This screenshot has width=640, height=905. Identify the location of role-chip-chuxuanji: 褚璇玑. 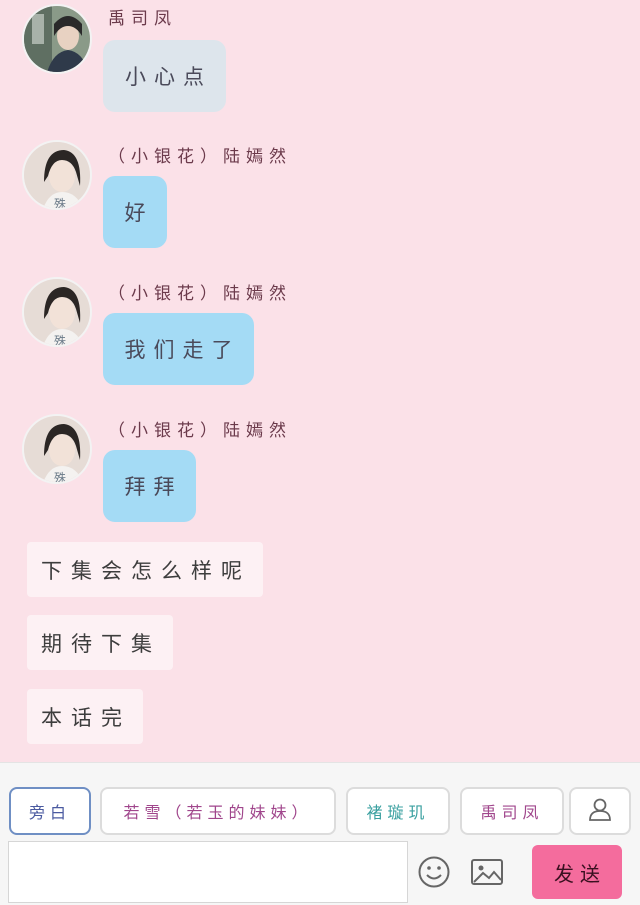
(398, 811).